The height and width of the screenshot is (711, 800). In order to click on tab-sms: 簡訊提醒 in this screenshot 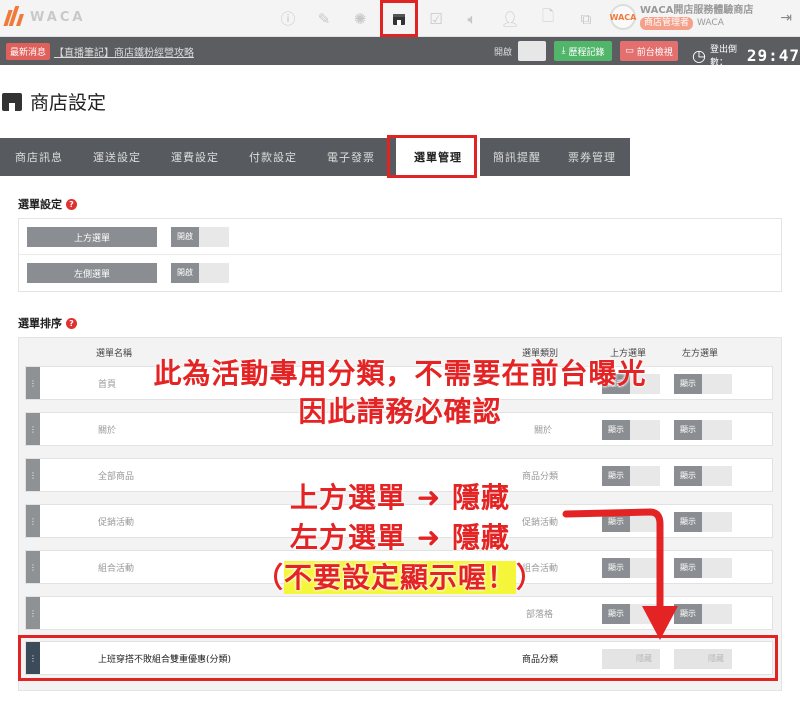, I will do `click(517, 157)`.